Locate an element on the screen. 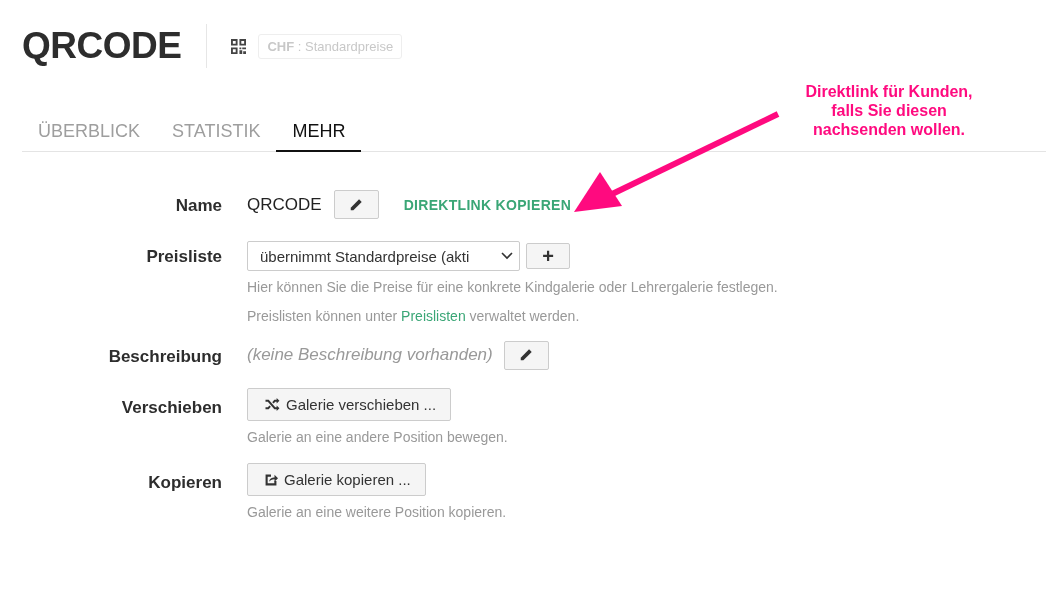 This screenshot has height=590, width=1046. price-list-select: übernimmt Standardpreise (akti is located at coordinates (383, 256).